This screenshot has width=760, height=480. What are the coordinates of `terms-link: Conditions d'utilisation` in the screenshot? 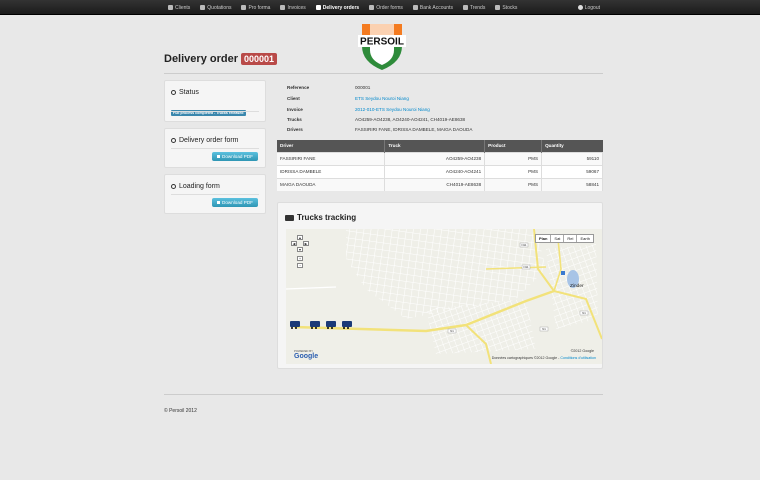 It's located at (578, 358).